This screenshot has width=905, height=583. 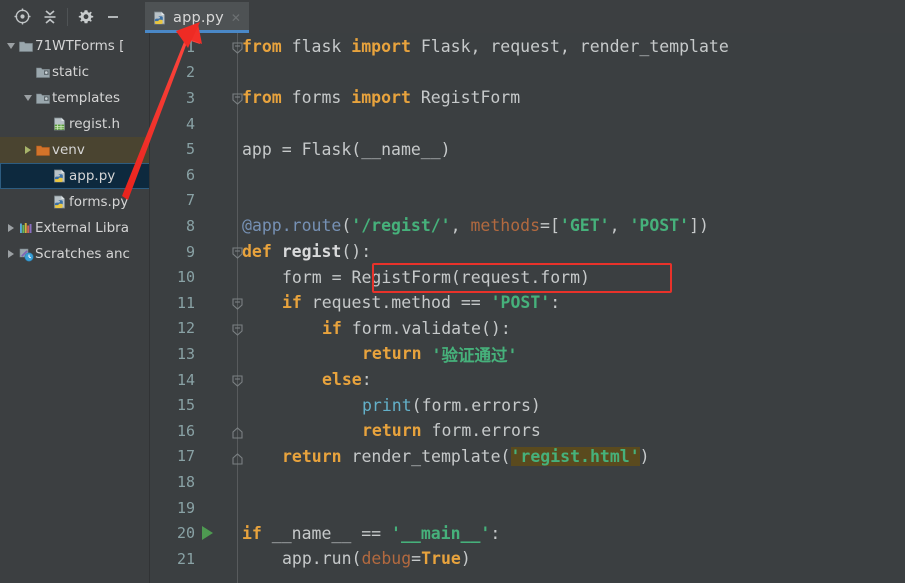 I want to click on code-line: from forms import RegistForm, so click(x=378, y=98).